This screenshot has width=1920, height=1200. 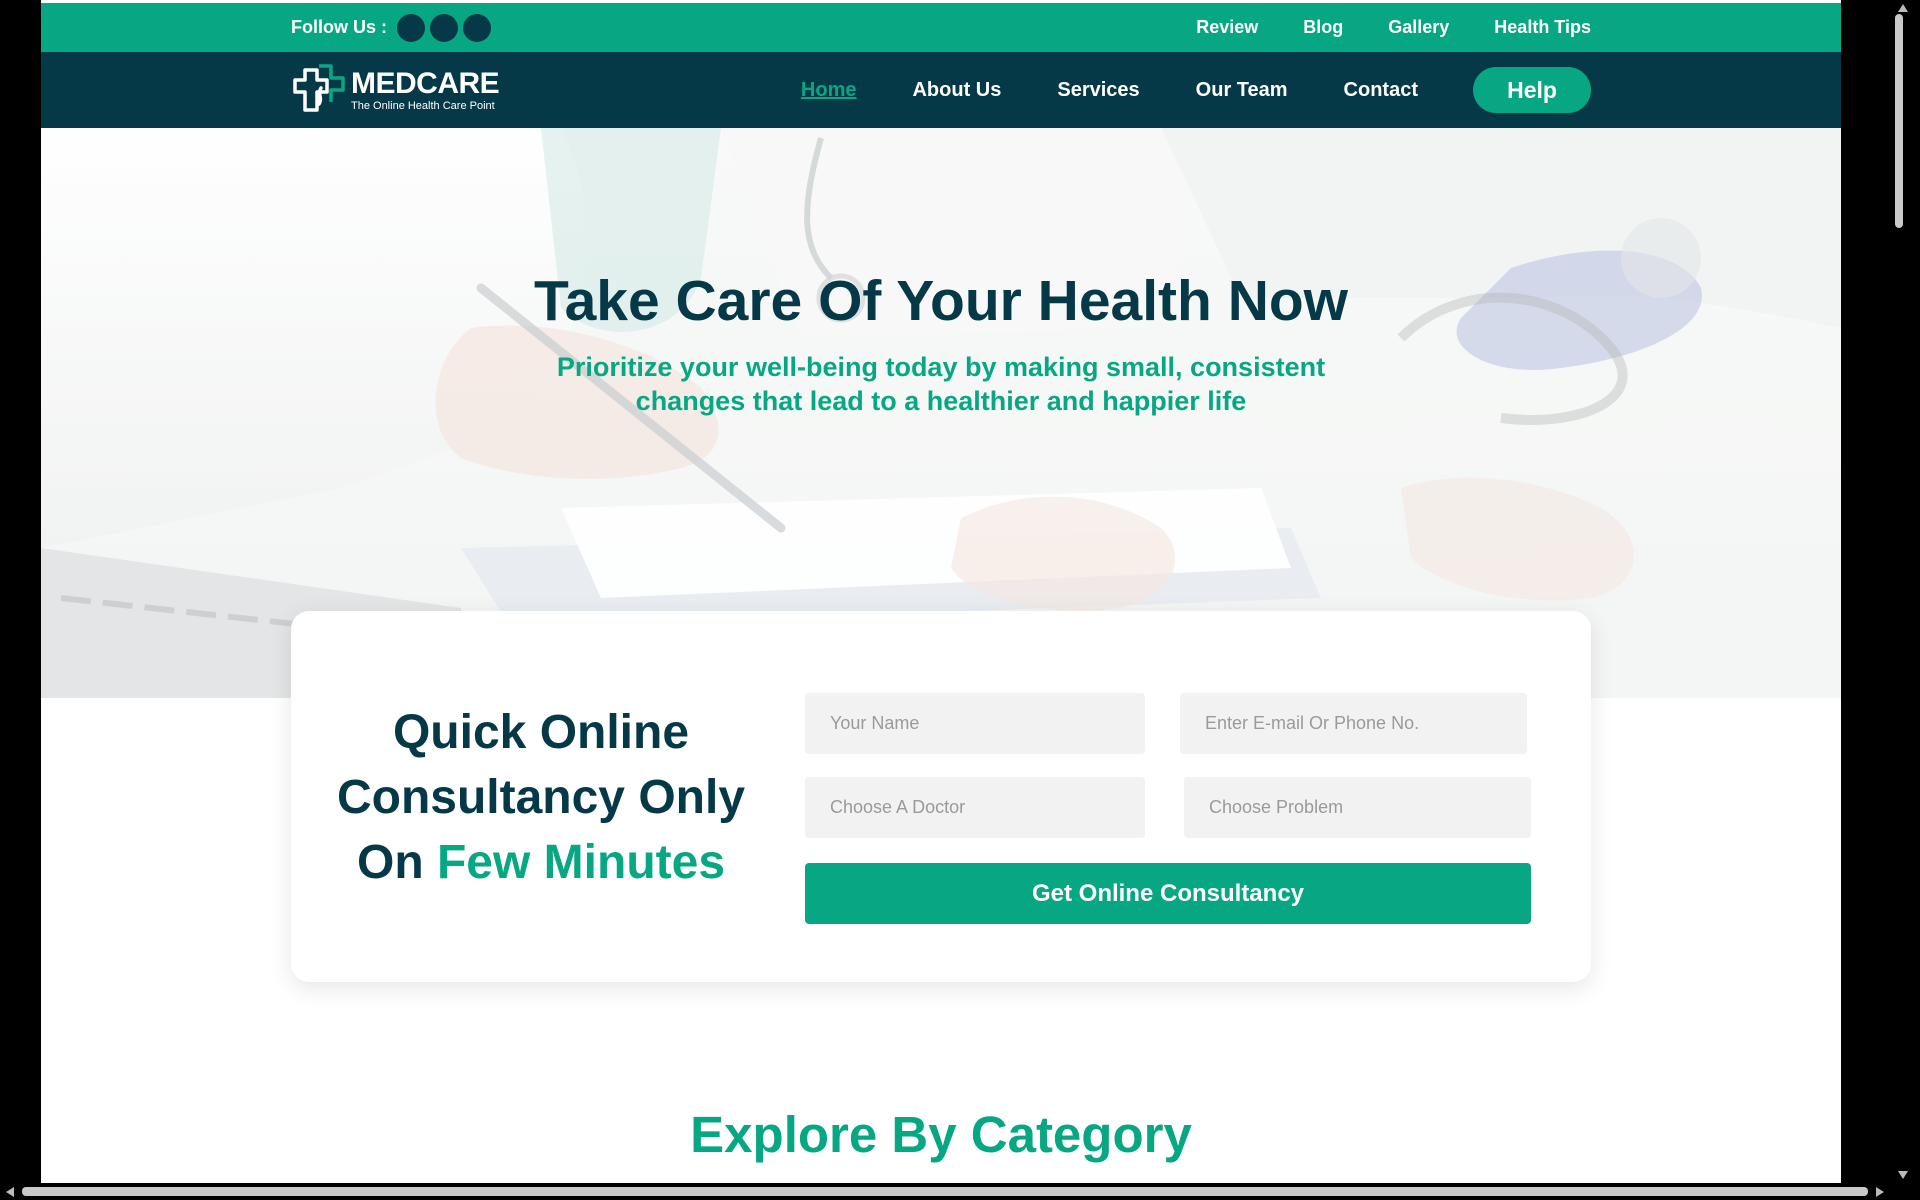 What do you see at coordinates (319, 88) in the screenshot?
I see `medical-cross-logo-icon` at bounding box center [319, 88].